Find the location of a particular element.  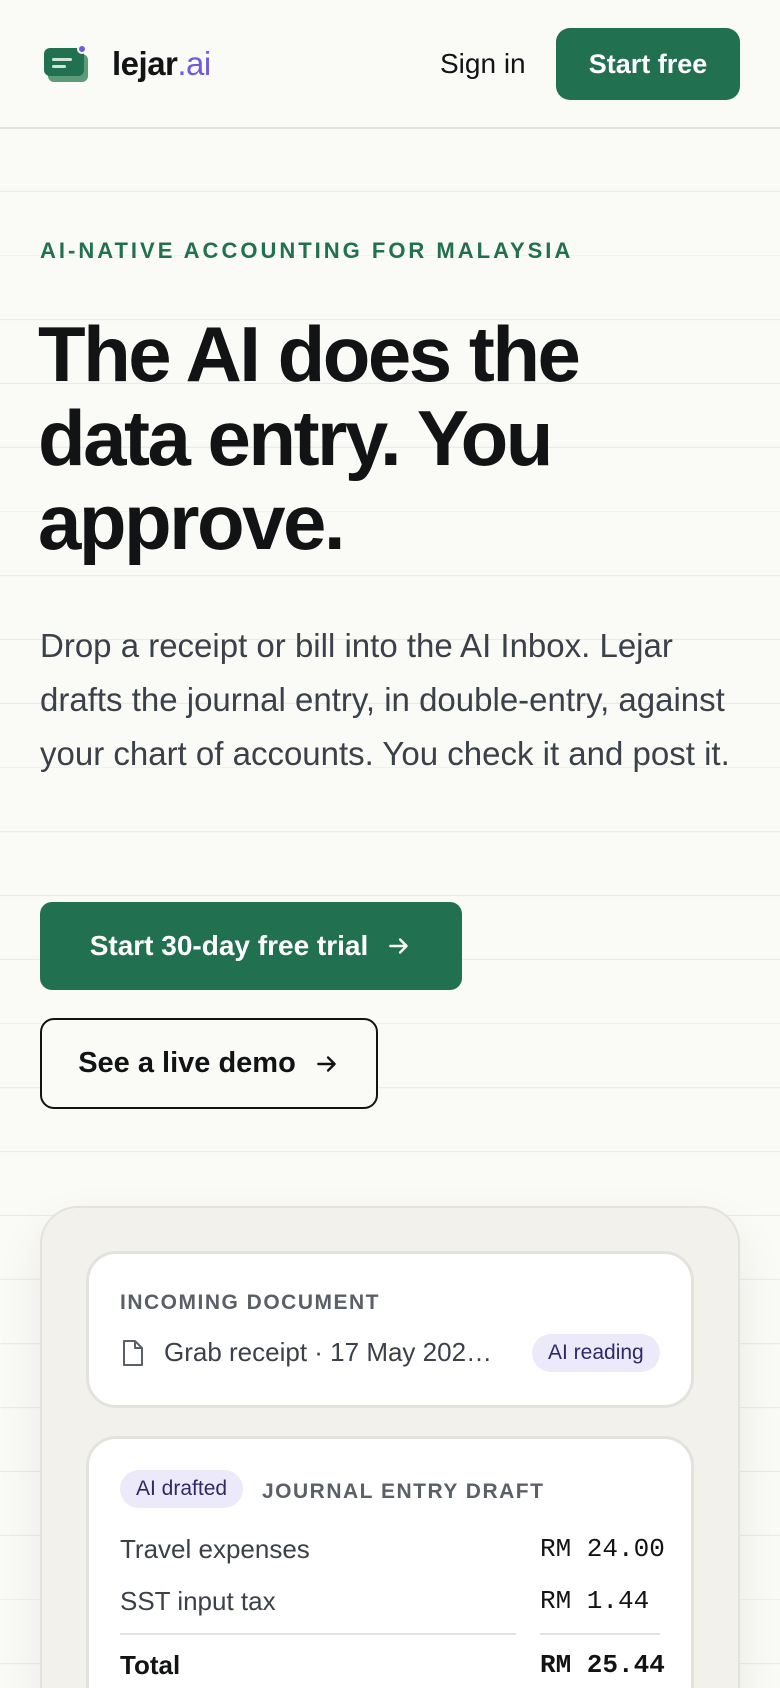

sign-in-link: Sign in is located at coordinates (483, 64).